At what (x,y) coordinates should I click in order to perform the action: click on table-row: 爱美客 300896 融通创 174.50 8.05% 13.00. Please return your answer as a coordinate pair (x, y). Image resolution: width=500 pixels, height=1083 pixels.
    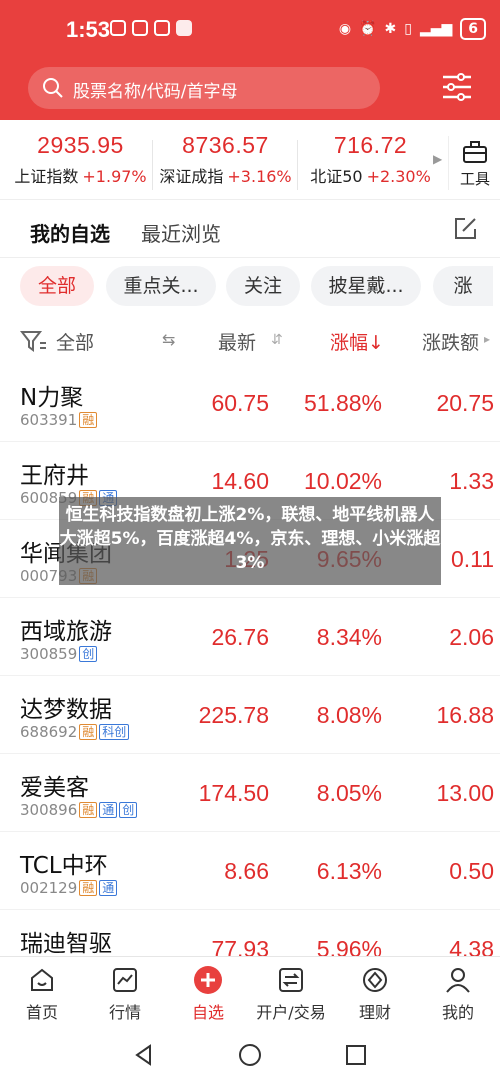
    Looking at the image, I should click on (250, 793).